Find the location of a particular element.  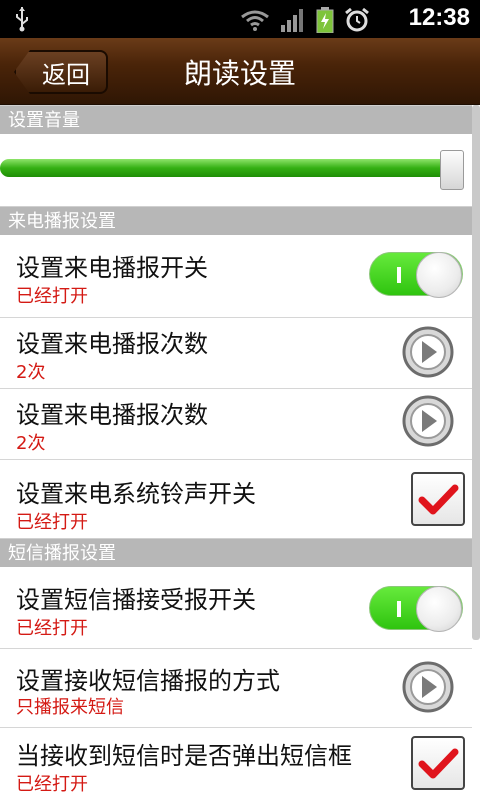

list-item: 设置接收短信播报的方式 只播报来短信 is located at coordinates (236, 688).